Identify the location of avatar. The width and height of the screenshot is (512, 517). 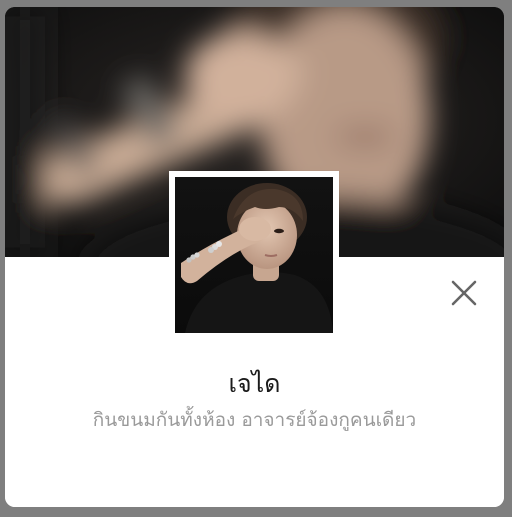
(254, 255).